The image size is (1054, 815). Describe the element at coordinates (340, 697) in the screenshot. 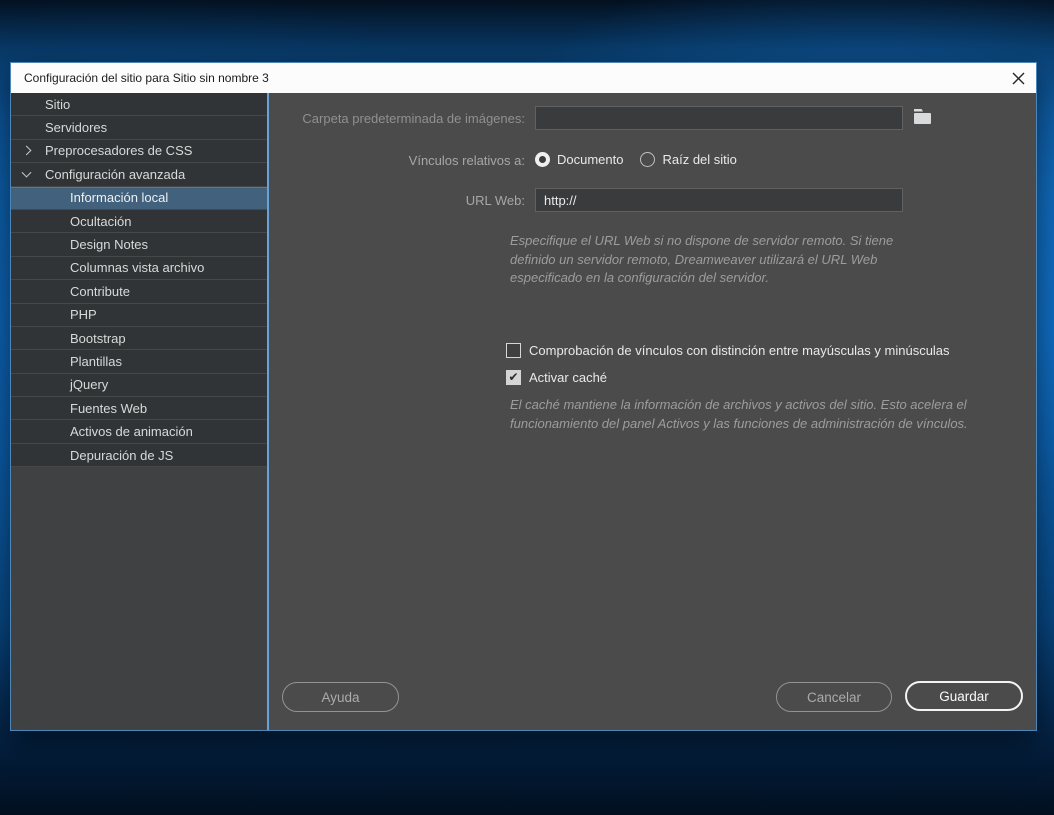

I see `help-button: Ayuda` at that location.